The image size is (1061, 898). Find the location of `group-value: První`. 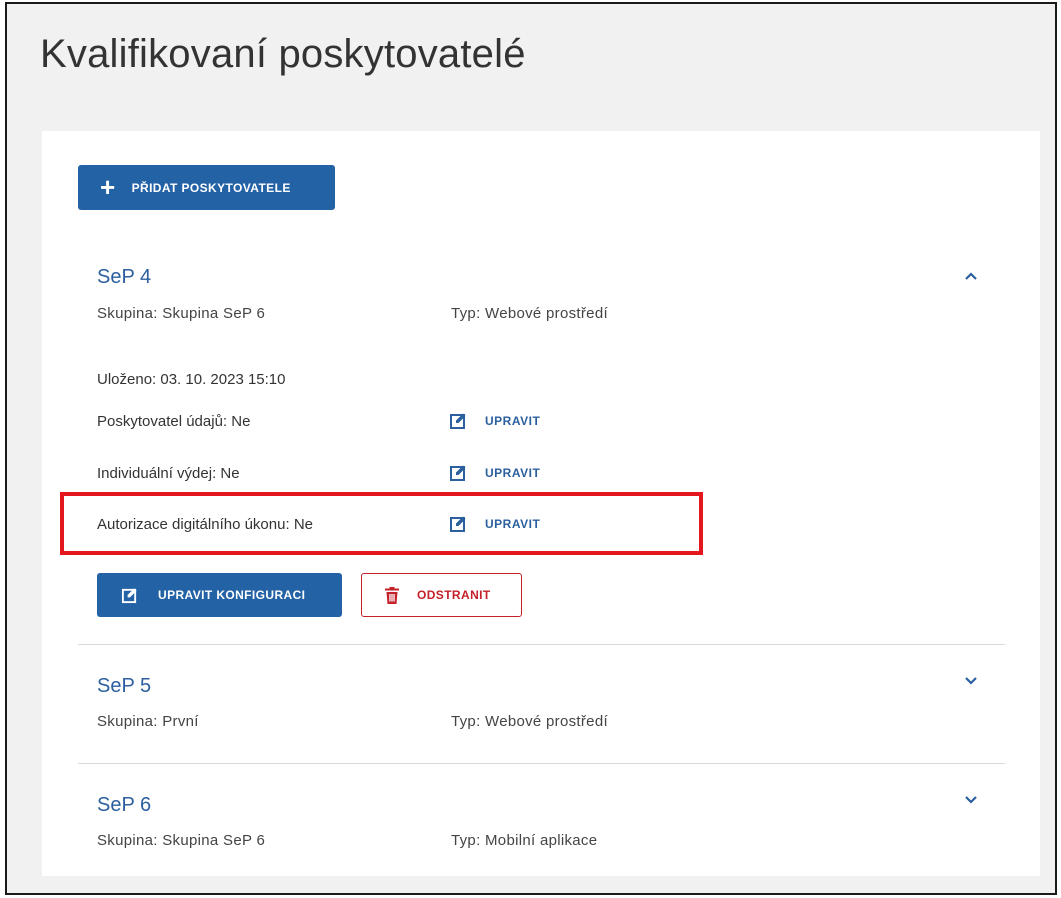

group-value: První is located at coordinates (180, 721).